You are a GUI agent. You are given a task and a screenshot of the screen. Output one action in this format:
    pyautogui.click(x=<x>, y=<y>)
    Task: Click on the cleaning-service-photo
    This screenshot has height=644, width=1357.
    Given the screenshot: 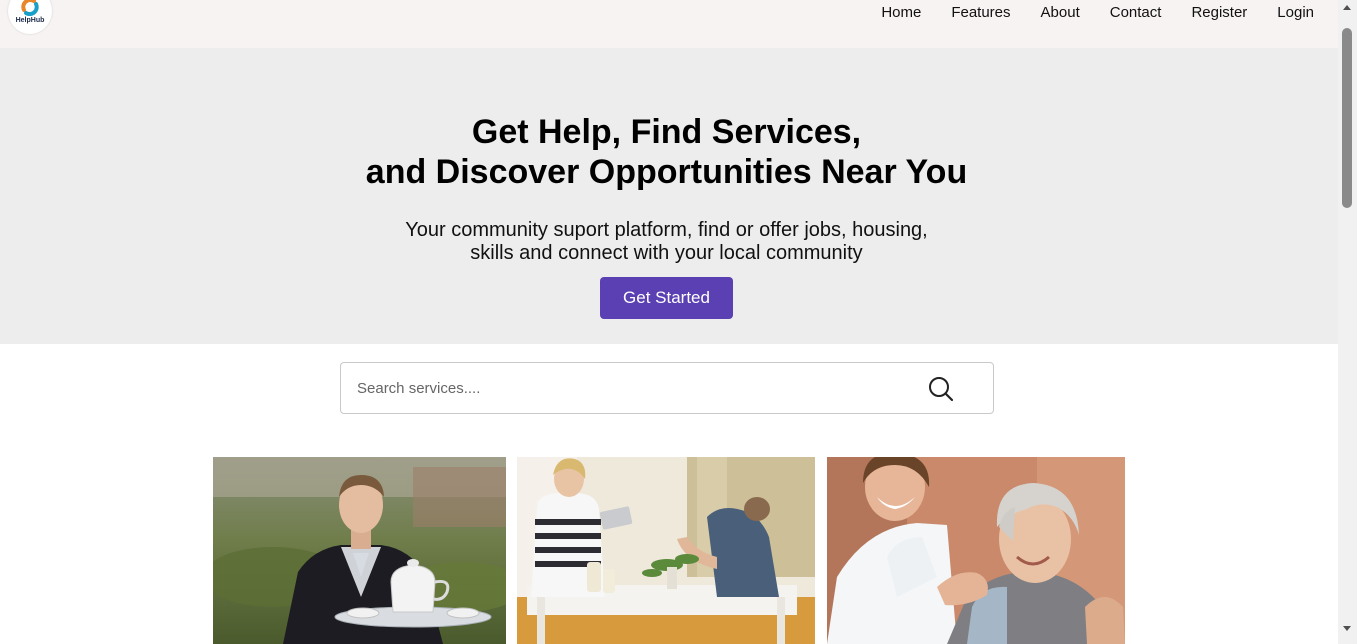 What is the action you would take?
    pyautogui.click(x=666, y=550)
    